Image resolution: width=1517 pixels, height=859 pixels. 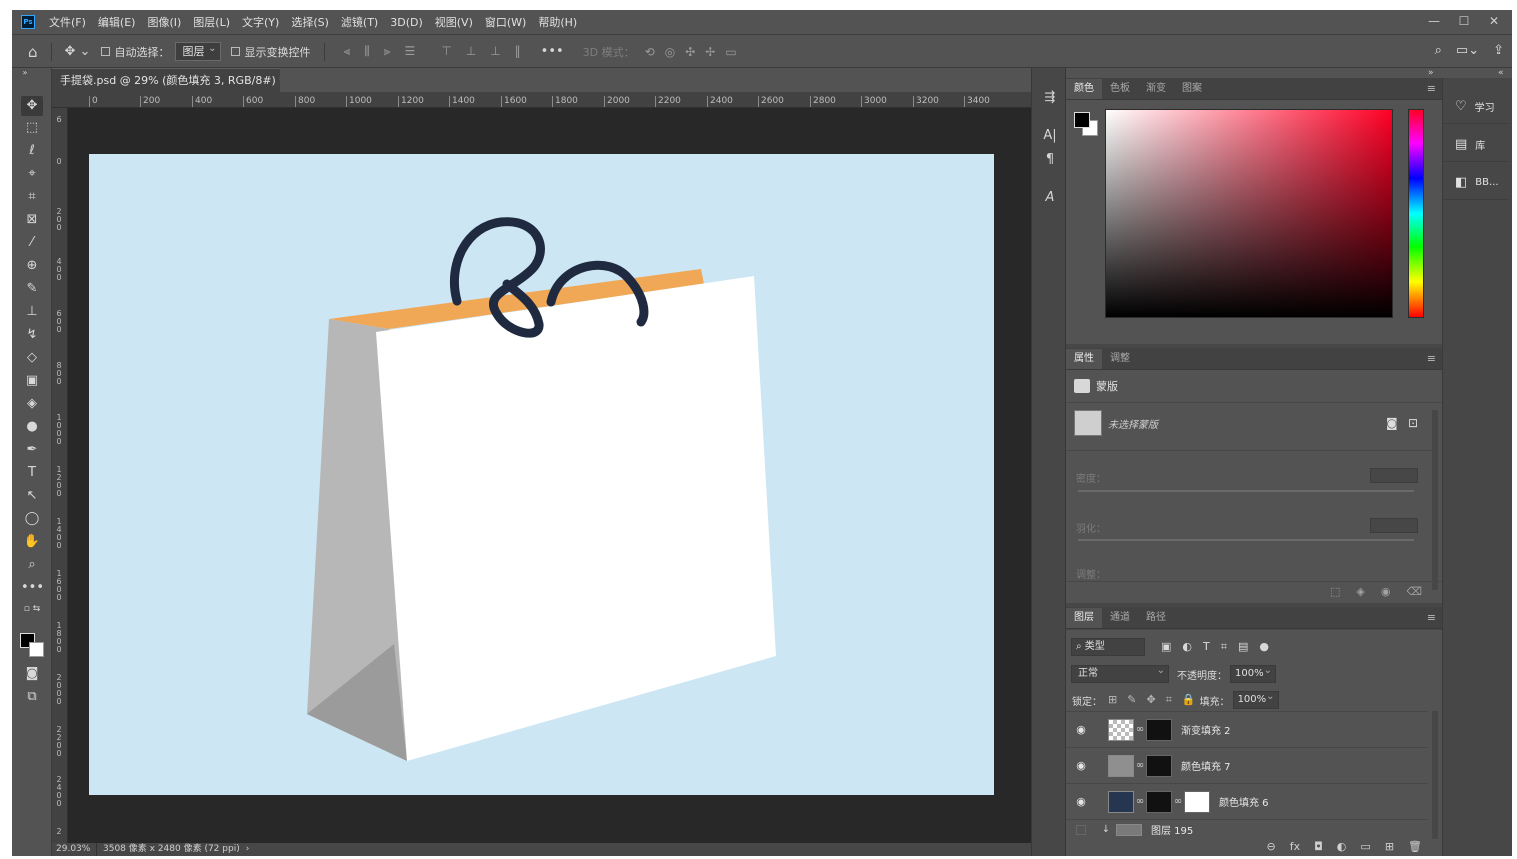 I want to click on delete-mask-icon: ⌫, so click(x=1414, y=592).